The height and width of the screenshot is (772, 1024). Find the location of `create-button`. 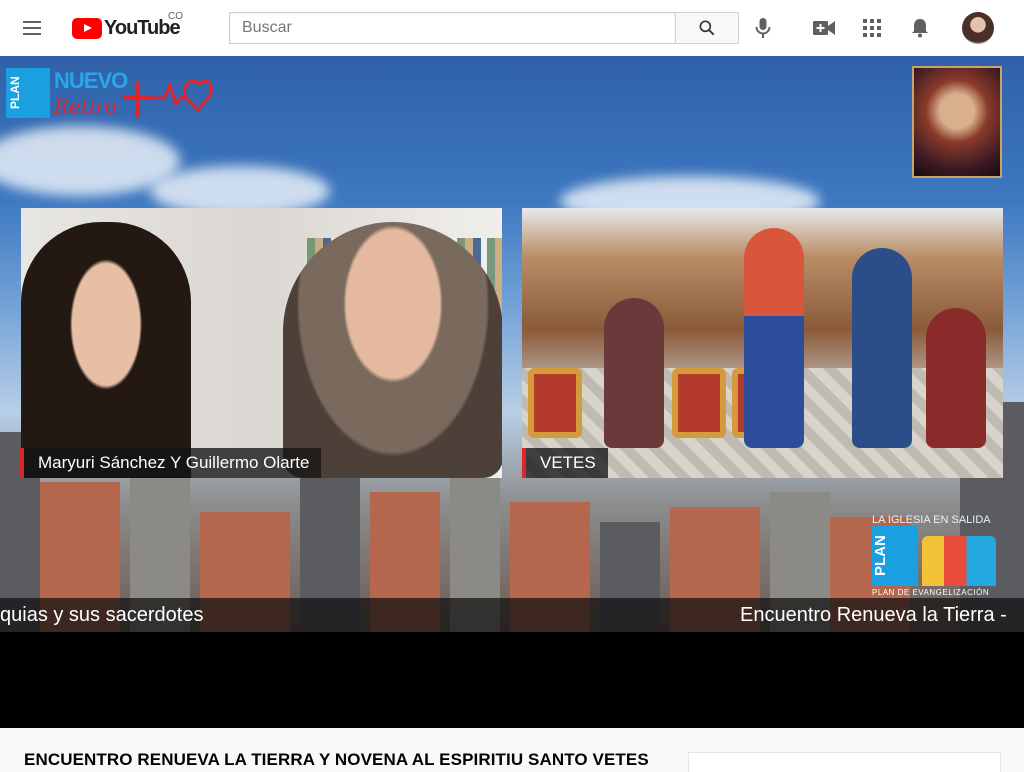

create-button is located at coordinates (824, 28).